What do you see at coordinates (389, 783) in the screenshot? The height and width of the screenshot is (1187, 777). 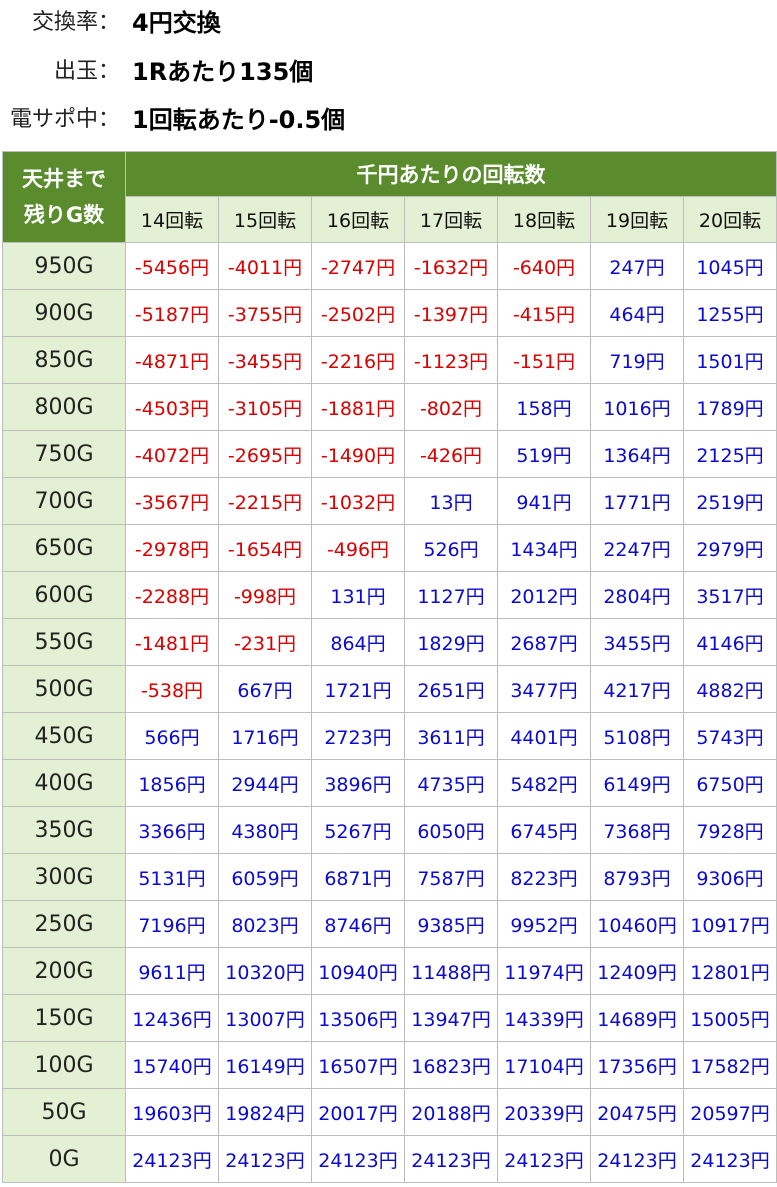 I see `table-row: 400G 1856円 2944円 3896円 4735円 5482円 6149円 6750円` at bounding box center [389, 783].